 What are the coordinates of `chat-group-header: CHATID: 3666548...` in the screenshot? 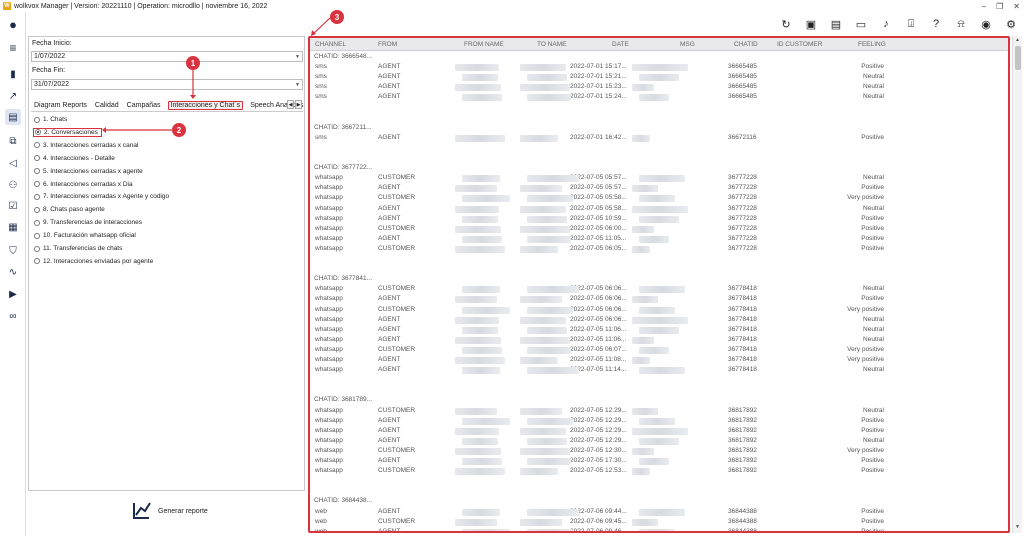 It's located at (343, 56).